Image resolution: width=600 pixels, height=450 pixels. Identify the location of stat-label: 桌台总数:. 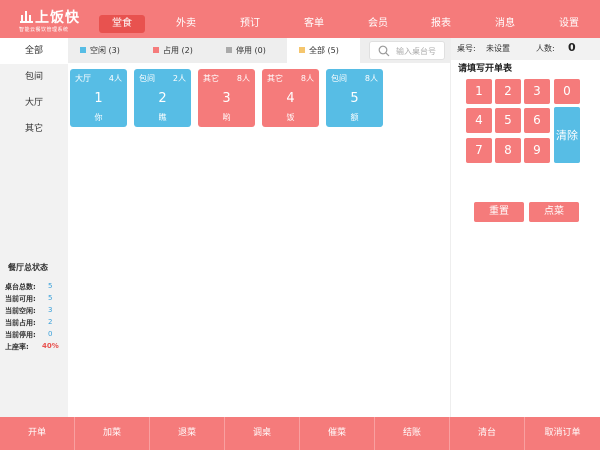
(20, 287).